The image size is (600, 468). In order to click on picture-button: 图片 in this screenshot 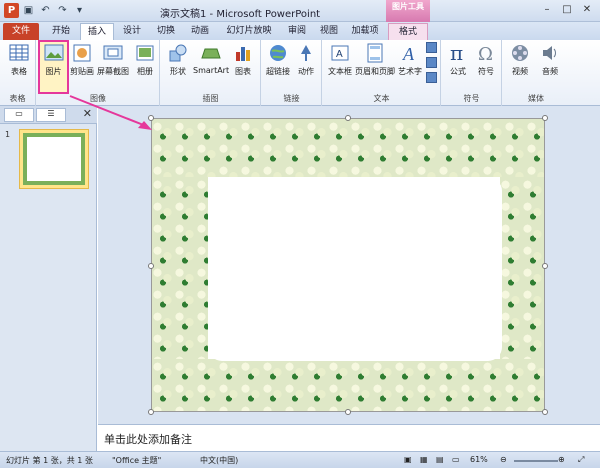, I will do `click(53, 67)`.